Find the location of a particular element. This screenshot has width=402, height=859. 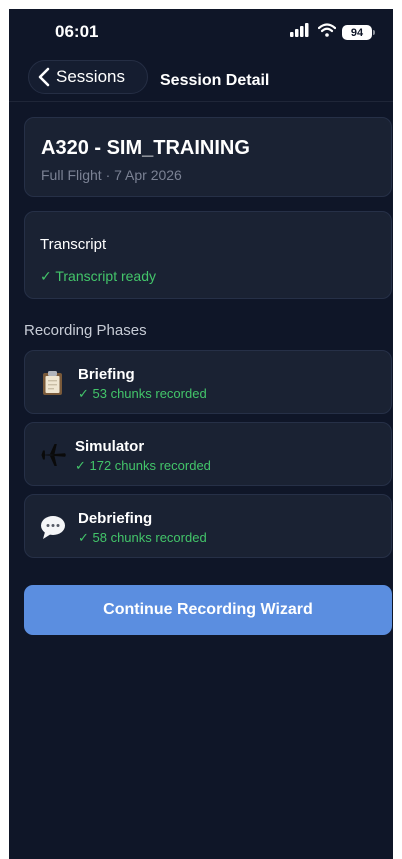

status-icons: 94 is located at coordinates (332, 32).